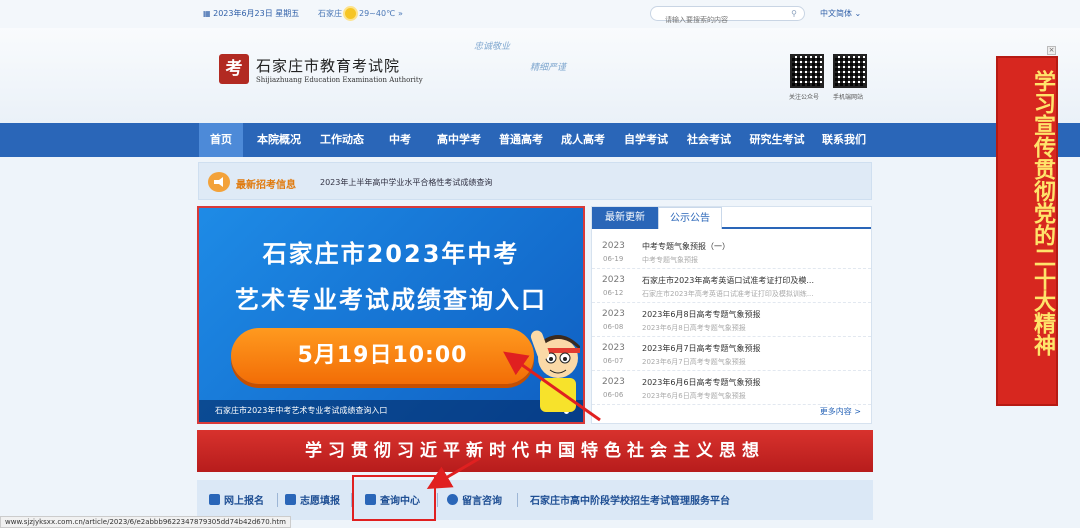 The image size is (1080, 528). I want to click on poster-date-pill: 5月19日10:00, so click(382, 356).